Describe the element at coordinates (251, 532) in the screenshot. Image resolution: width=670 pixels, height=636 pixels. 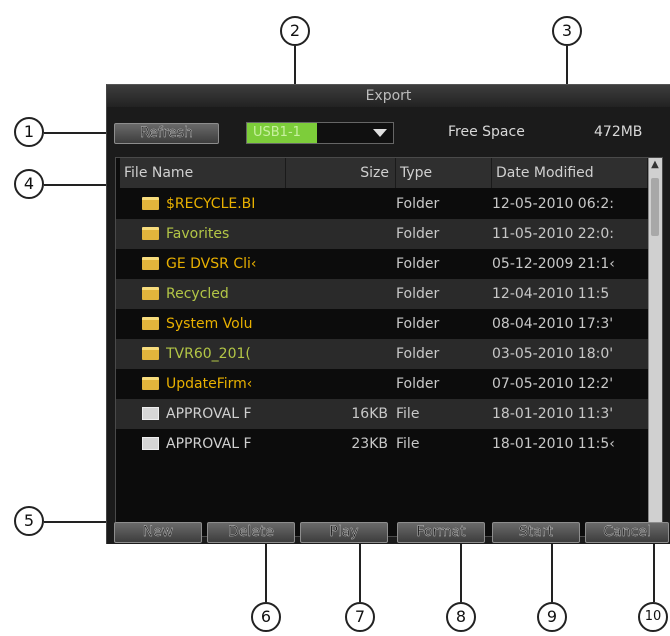
I see `delete-button: Delete` at that location.